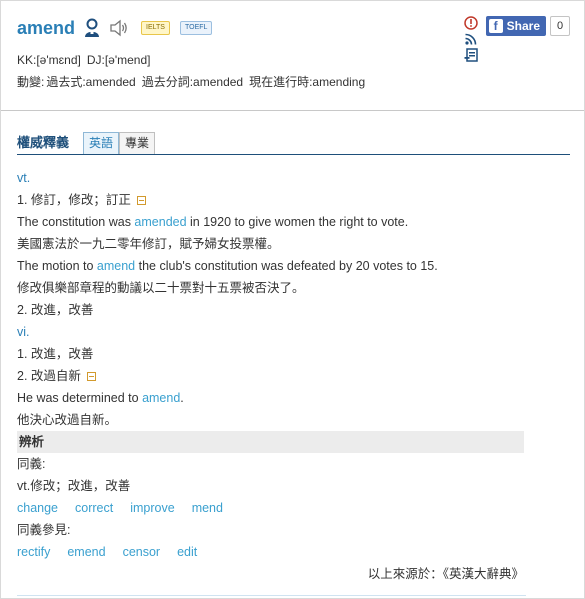 This screenshot has height=599, width=585. What do you see at coordinates (182, 398) in the screenshot?
I see `example-3-post: .` at bounding box center [182, 398].